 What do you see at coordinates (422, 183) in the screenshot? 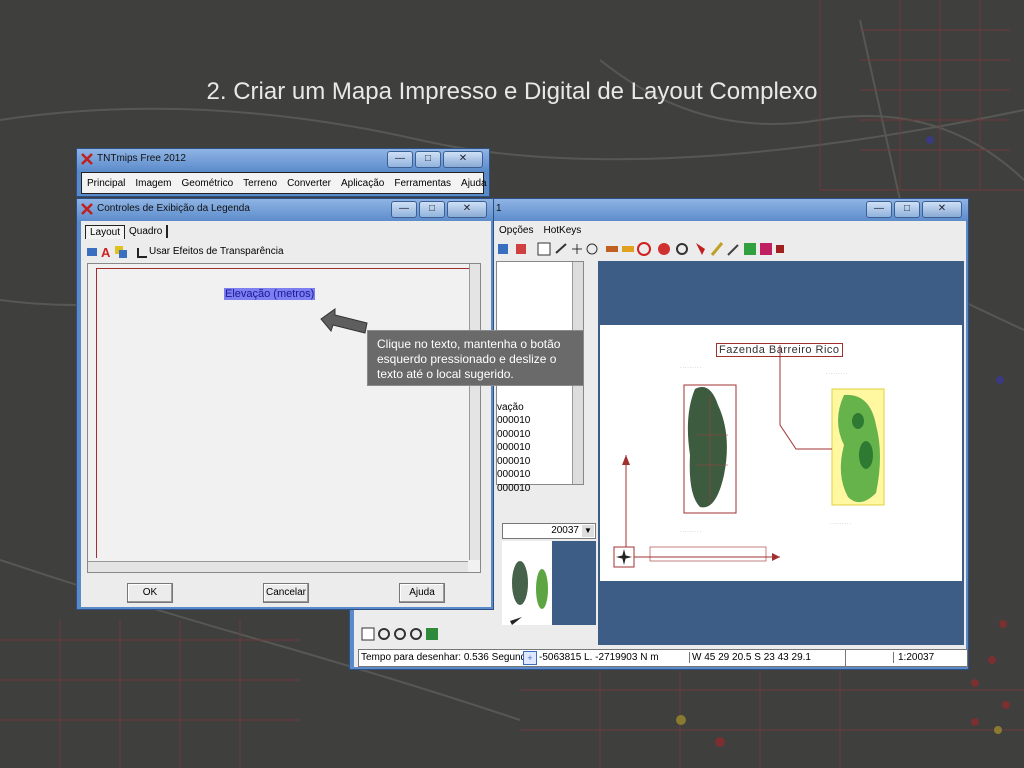
I see `menu-ferramentas: Ferramentas` at bounding box center [422, 183].